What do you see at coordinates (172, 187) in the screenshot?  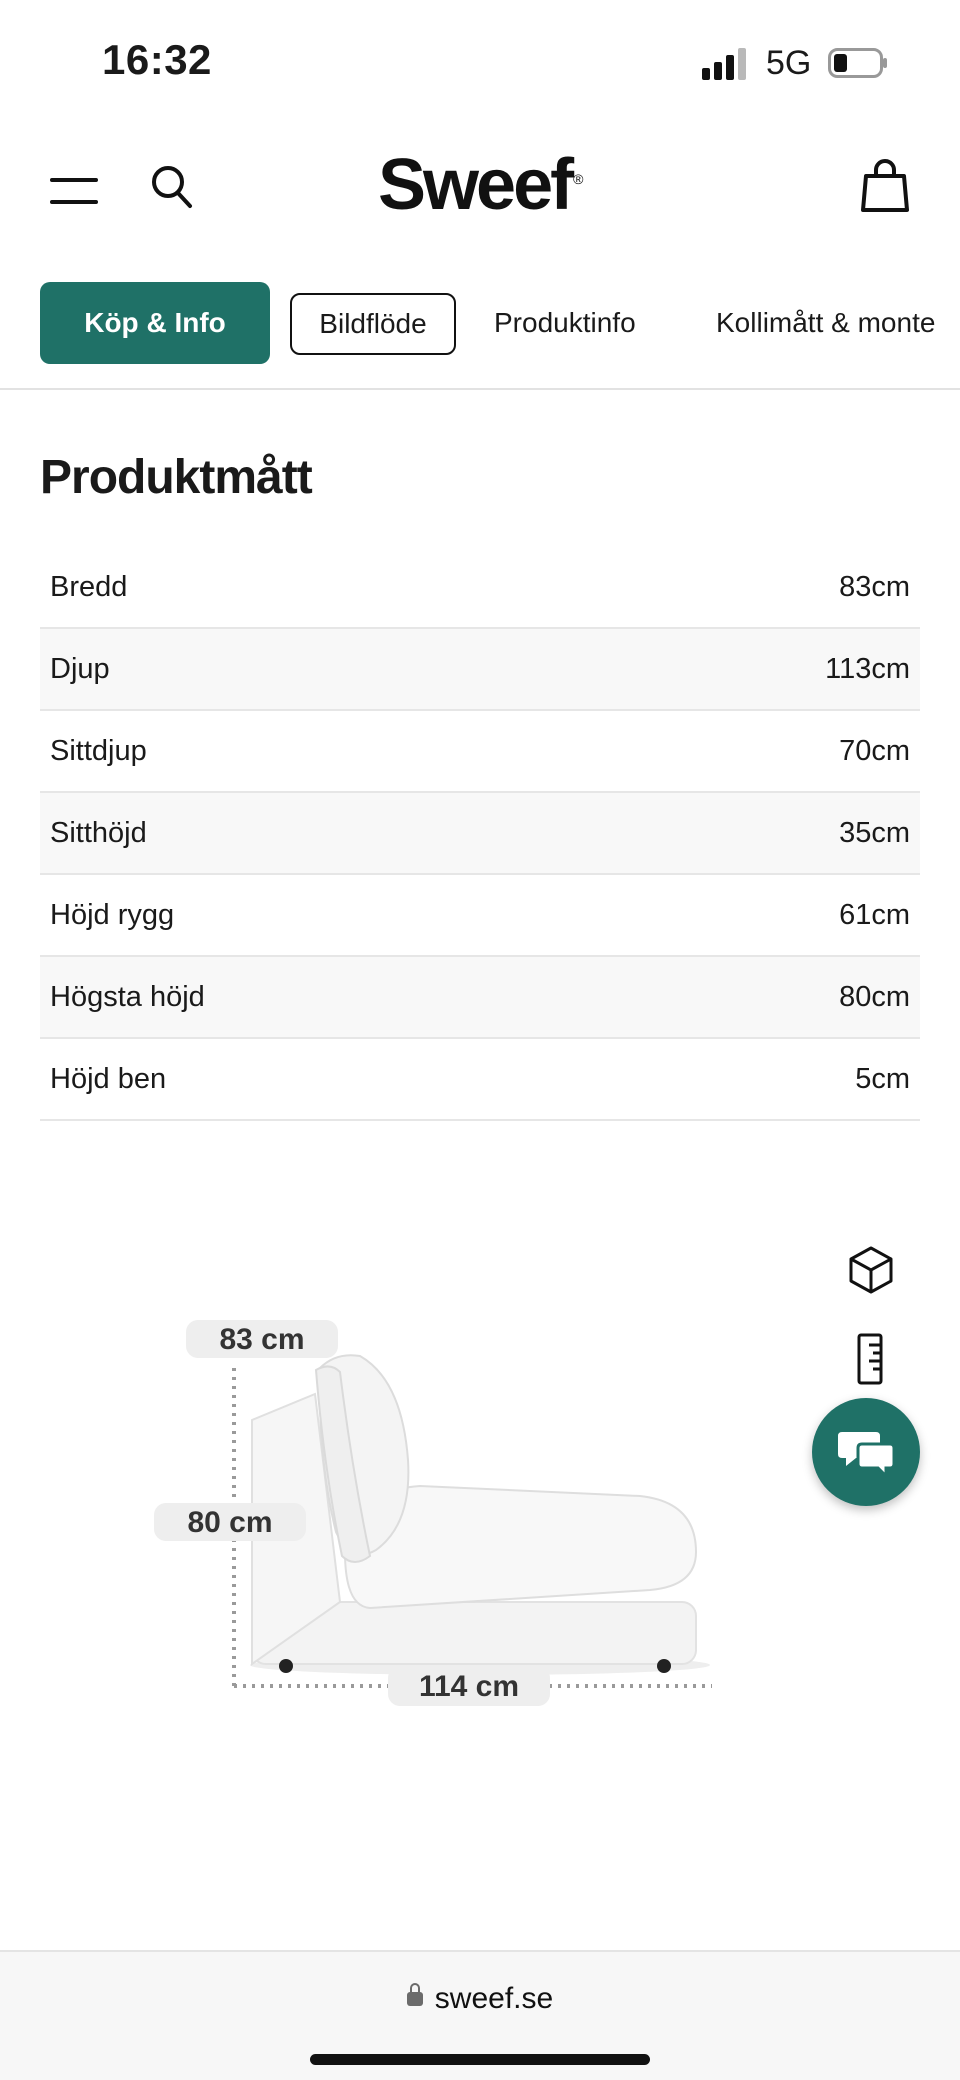 I see `search-icon` at bounding box center [172, 187].